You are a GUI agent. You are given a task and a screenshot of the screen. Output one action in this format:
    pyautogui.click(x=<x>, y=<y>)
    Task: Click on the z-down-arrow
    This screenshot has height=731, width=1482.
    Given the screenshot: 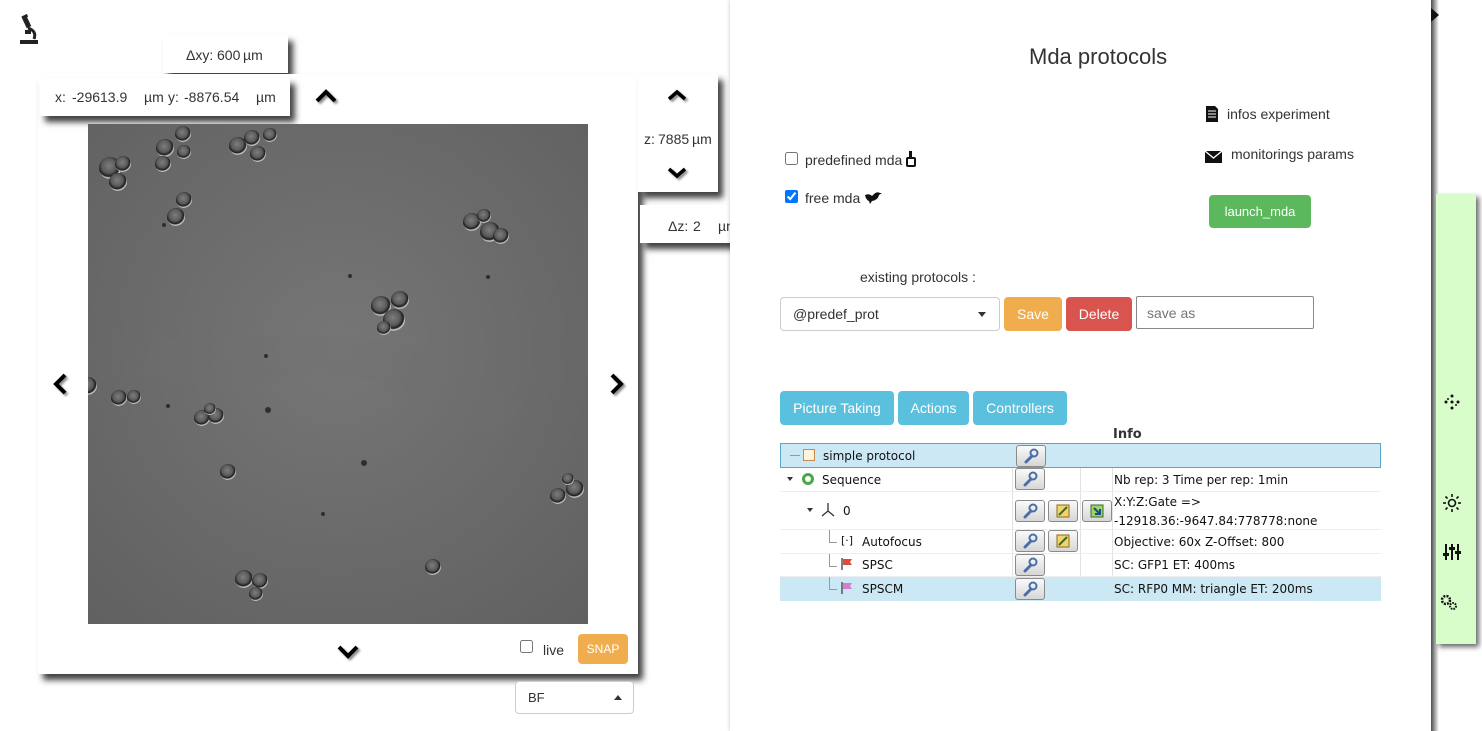 What is the action you would take?
    pyautogui.click(x=677, y=173)
    